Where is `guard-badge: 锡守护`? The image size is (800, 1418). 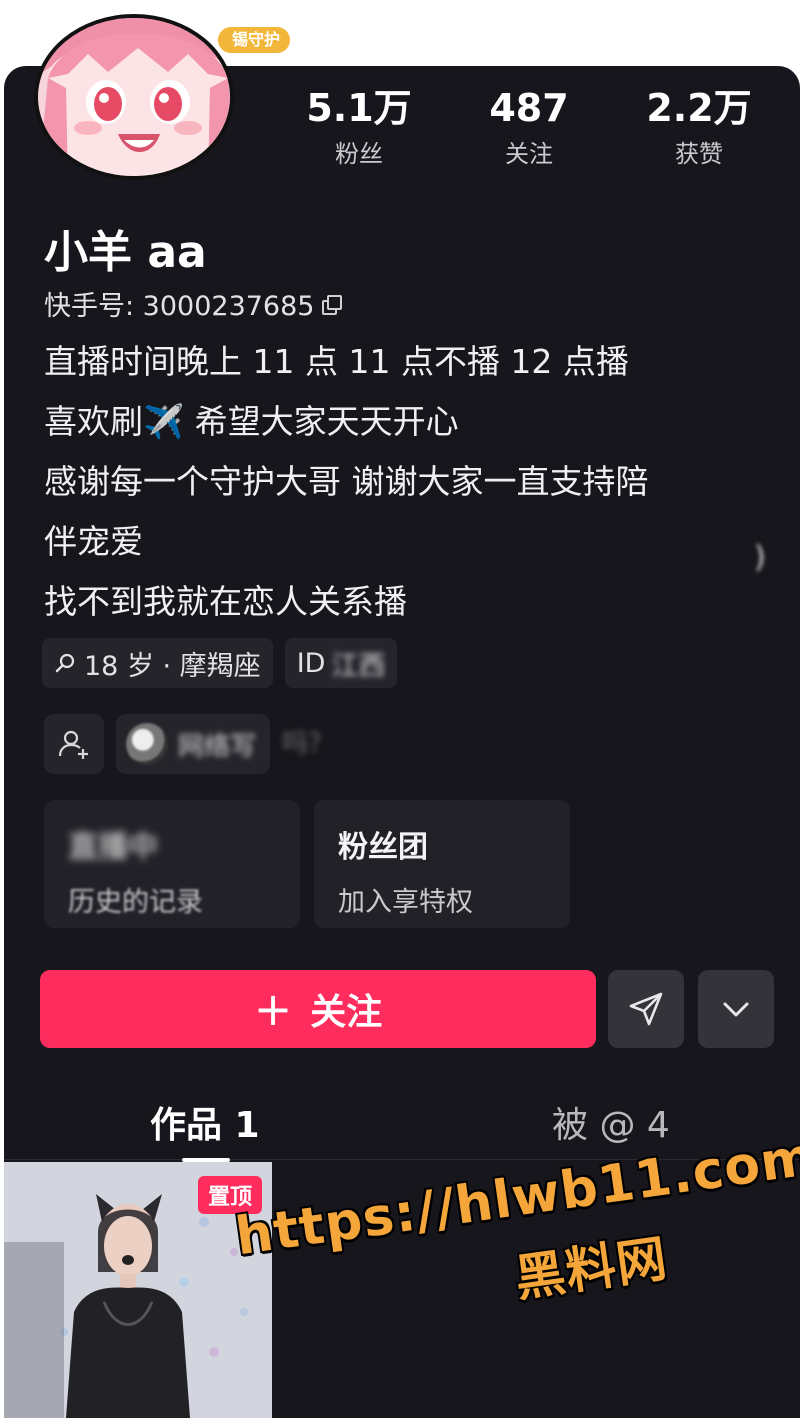 guard-badge: 锡守护 is located at coordinates (254, 40).